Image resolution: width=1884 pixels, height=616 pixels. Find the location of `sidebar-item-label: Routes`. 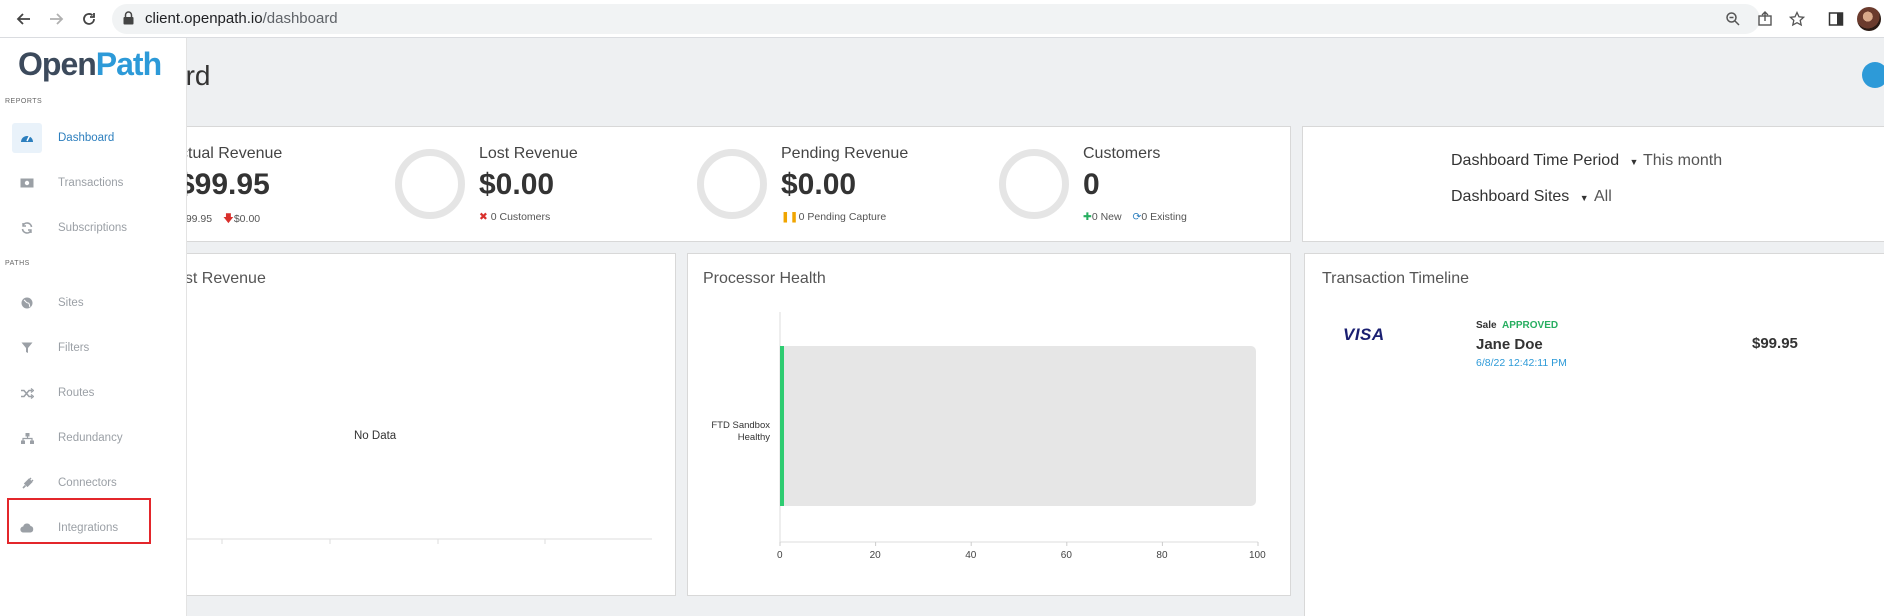

sidebar-item-label: Routes is located at coordinates (76, 393).